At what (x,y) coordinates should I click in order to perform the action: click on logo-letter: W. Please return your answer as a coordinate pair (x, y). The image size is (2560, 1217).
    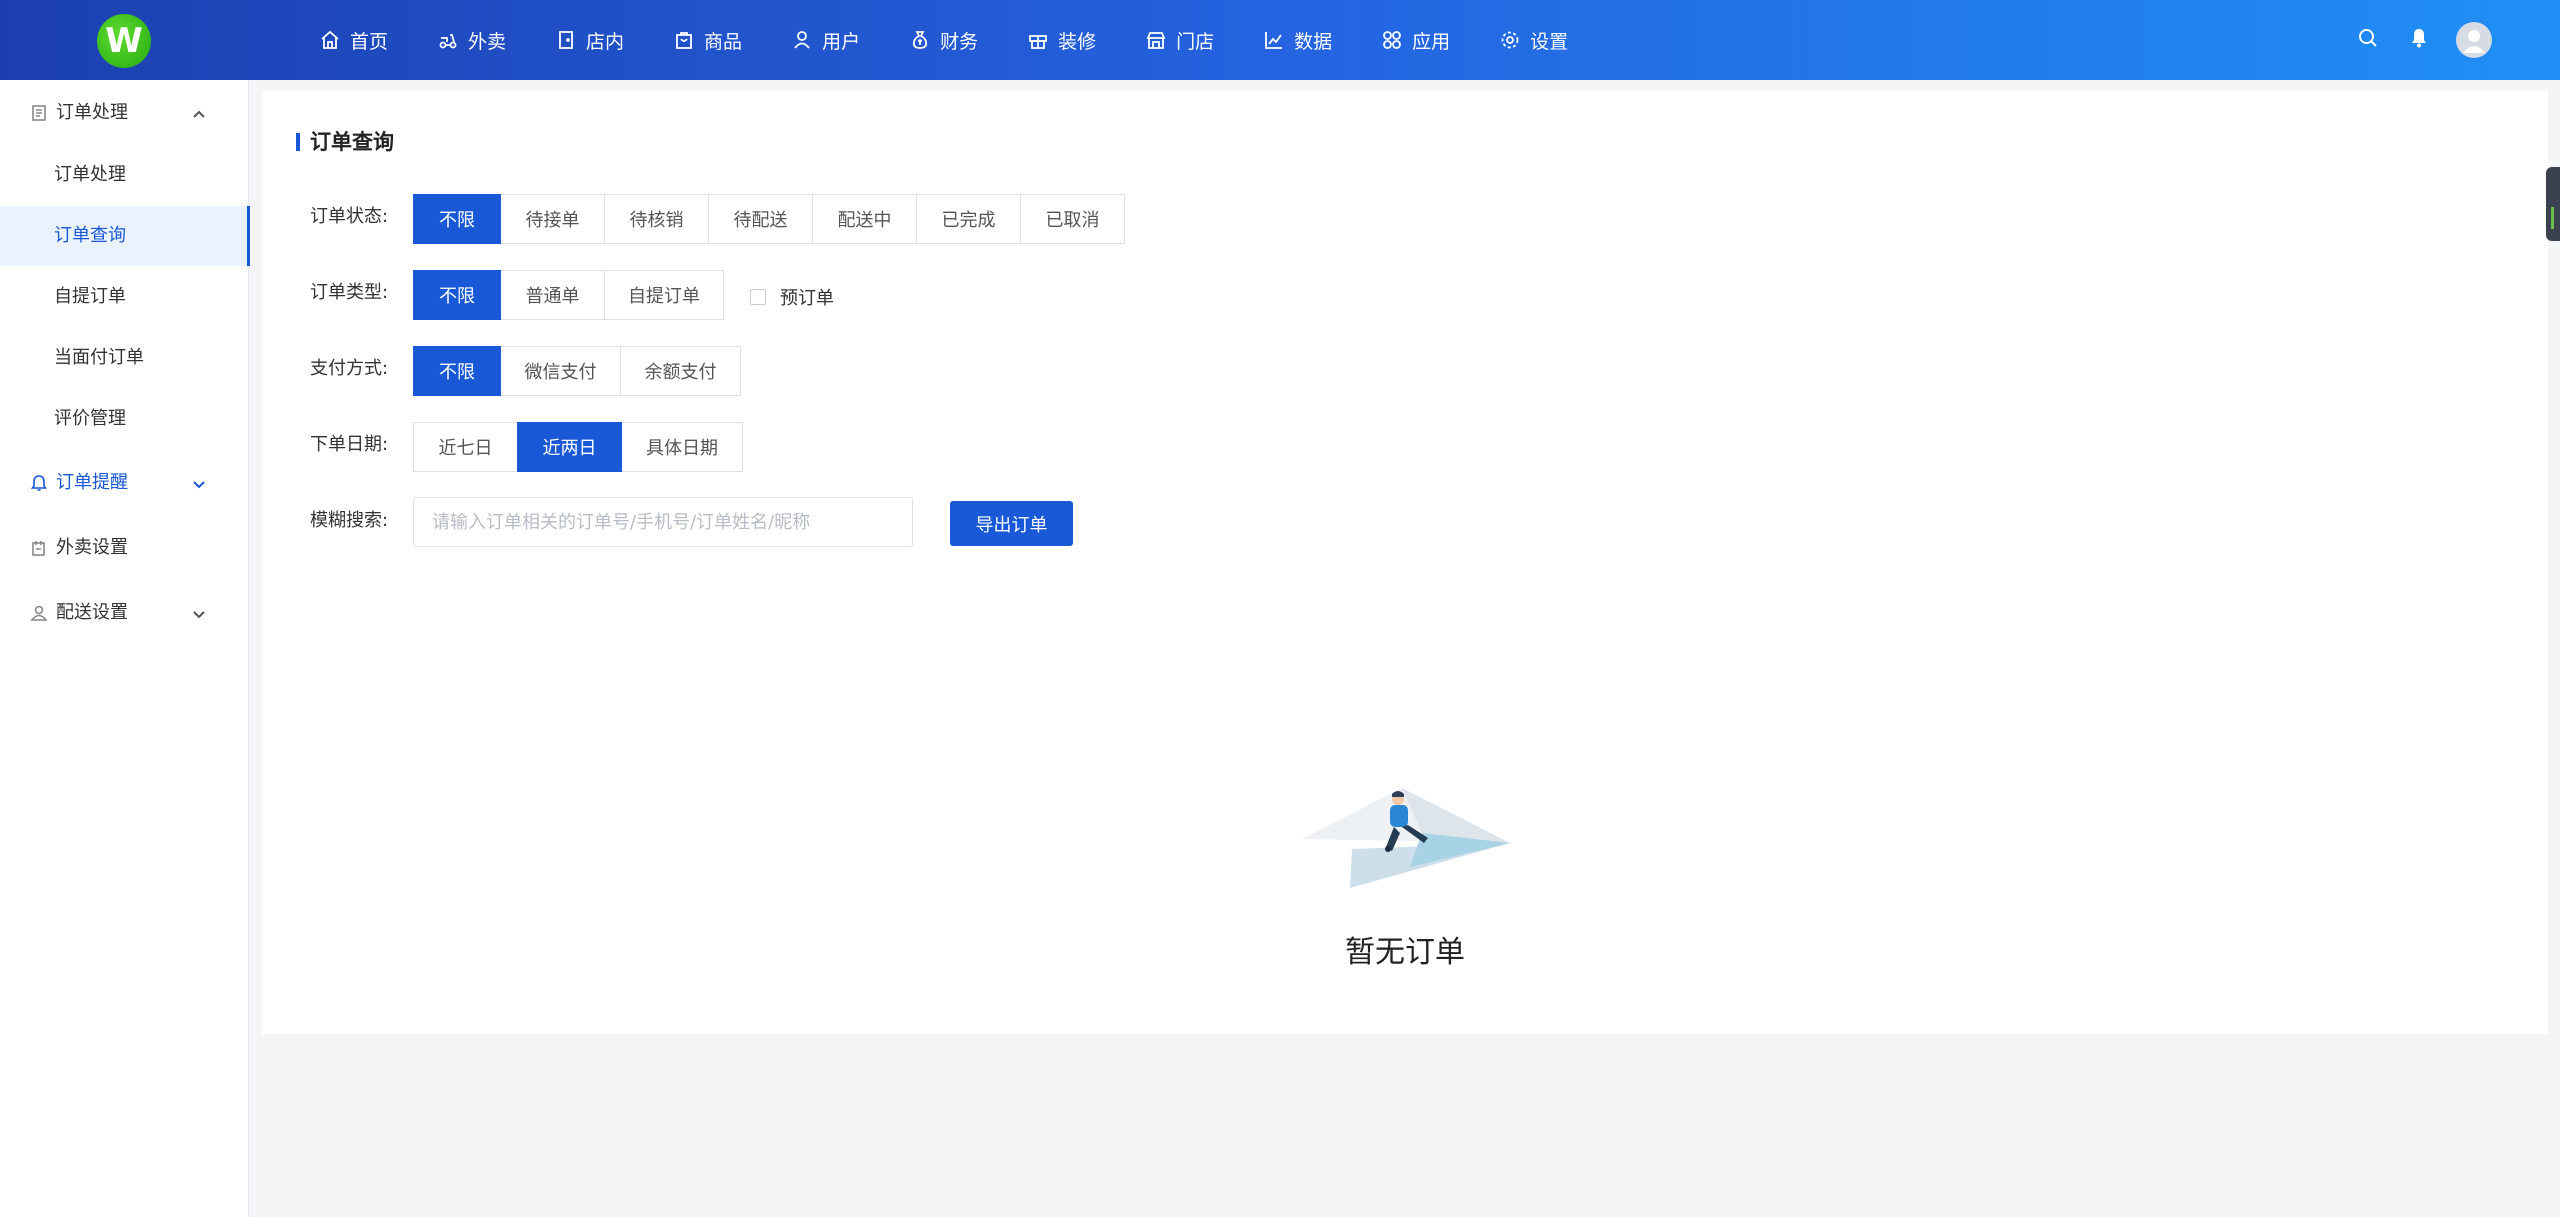
    Looking at the image, I should click on (124, 41).